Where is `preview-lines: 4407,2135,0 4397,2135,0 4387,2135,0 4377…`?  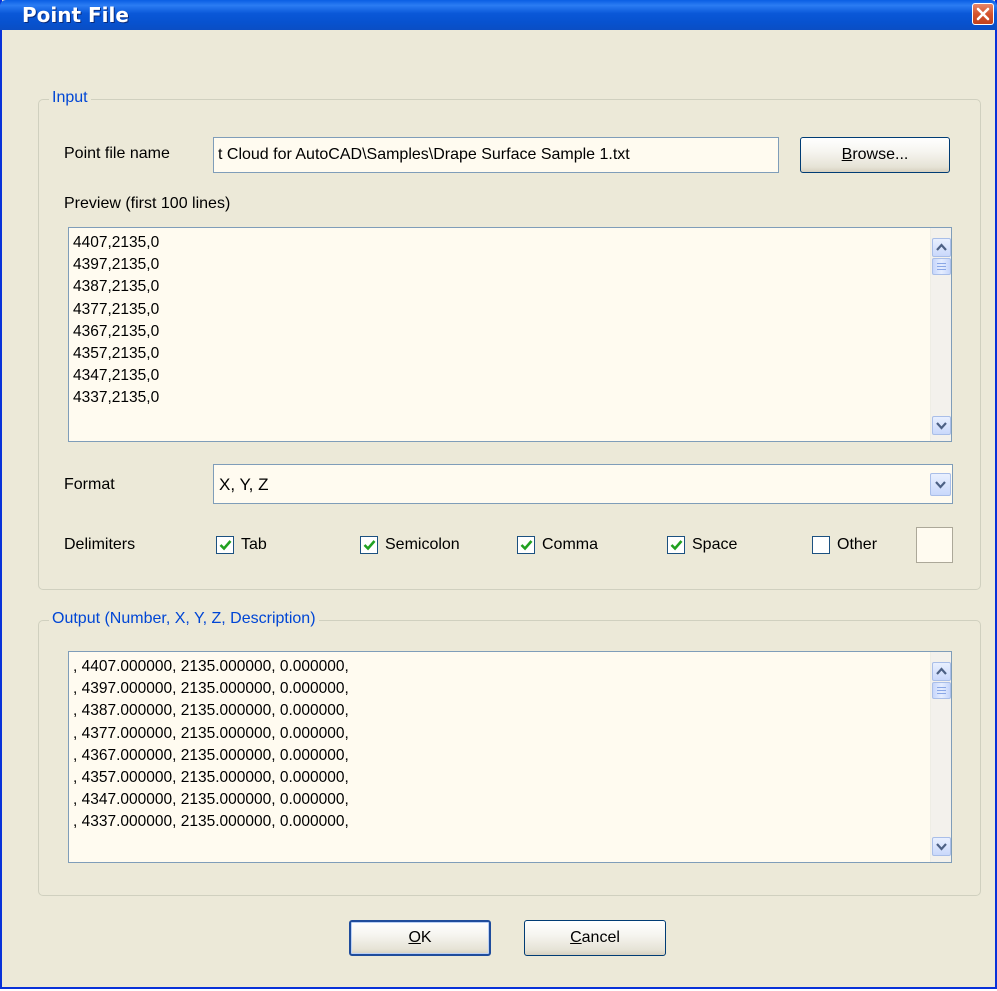 preview-lines: 4407,2135,0 4397,2135,0 4387,2135,0 4377… is located at coordinates (116, 320).